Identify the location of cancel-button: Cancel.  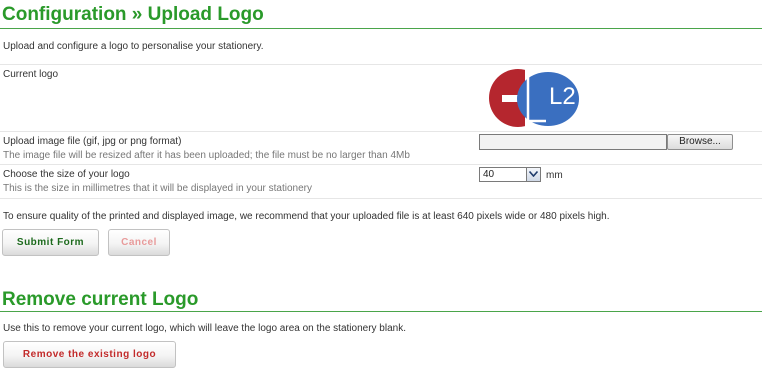
(139, 242).